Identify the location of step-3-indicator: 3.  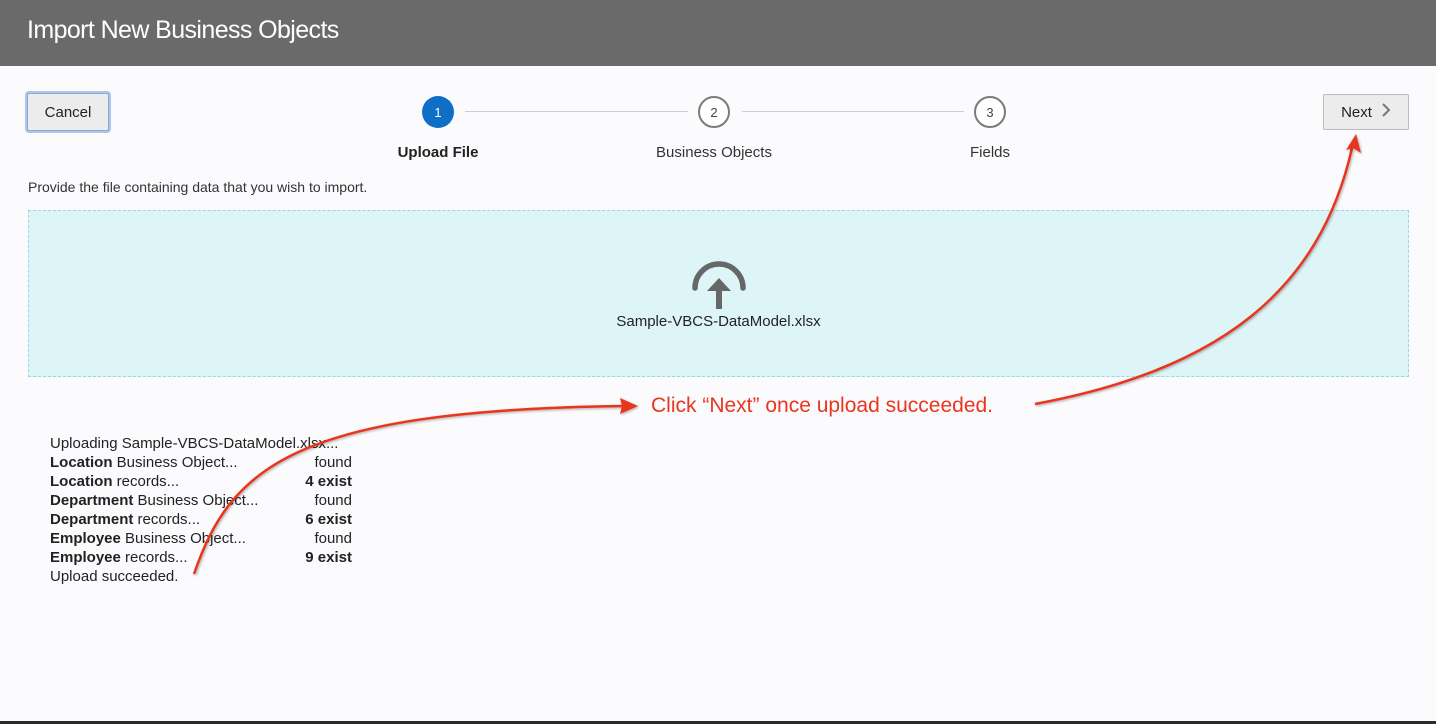
(990, 112).